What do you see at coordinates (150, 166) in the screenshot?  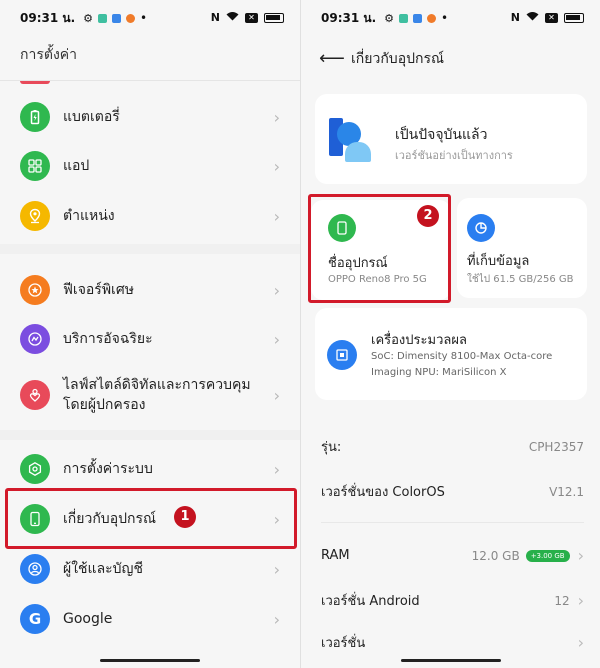 I see `settings-item-apps: แอป ›` at bounding box center [150, 166].